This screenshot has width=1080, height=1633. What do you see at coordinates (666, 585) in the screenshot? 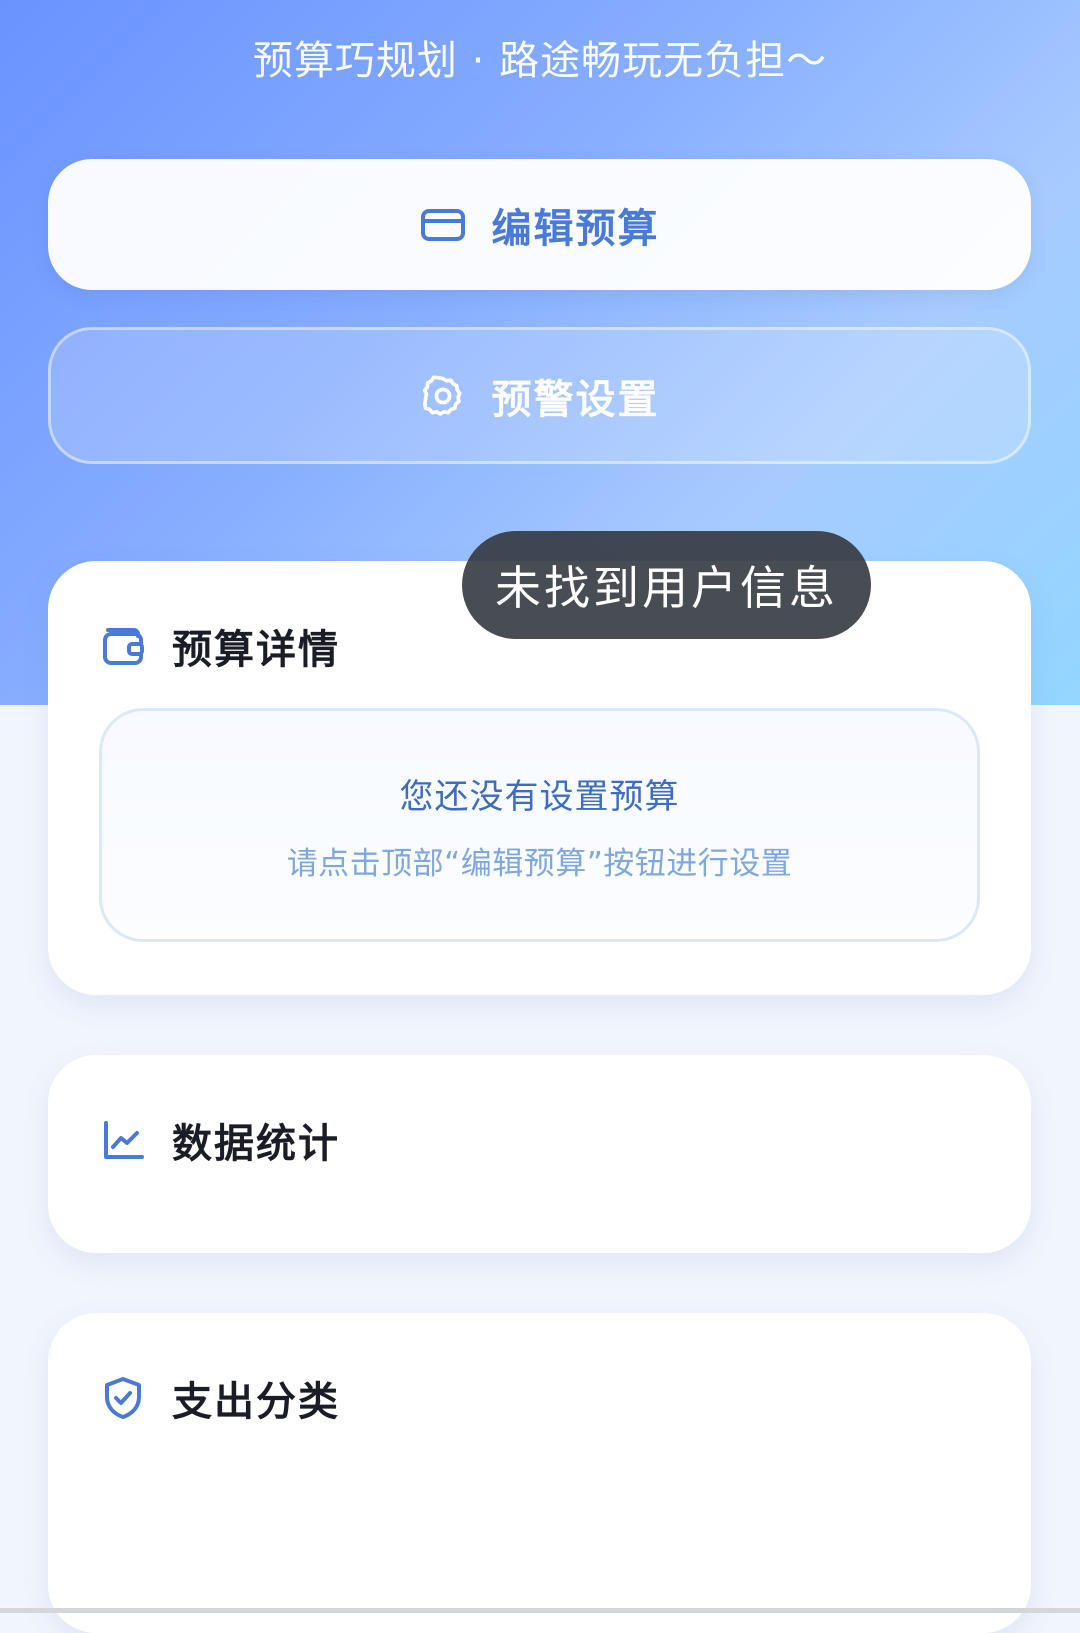
I see `toast-message: 未找到用户信息` at bounding box center [666, 585].